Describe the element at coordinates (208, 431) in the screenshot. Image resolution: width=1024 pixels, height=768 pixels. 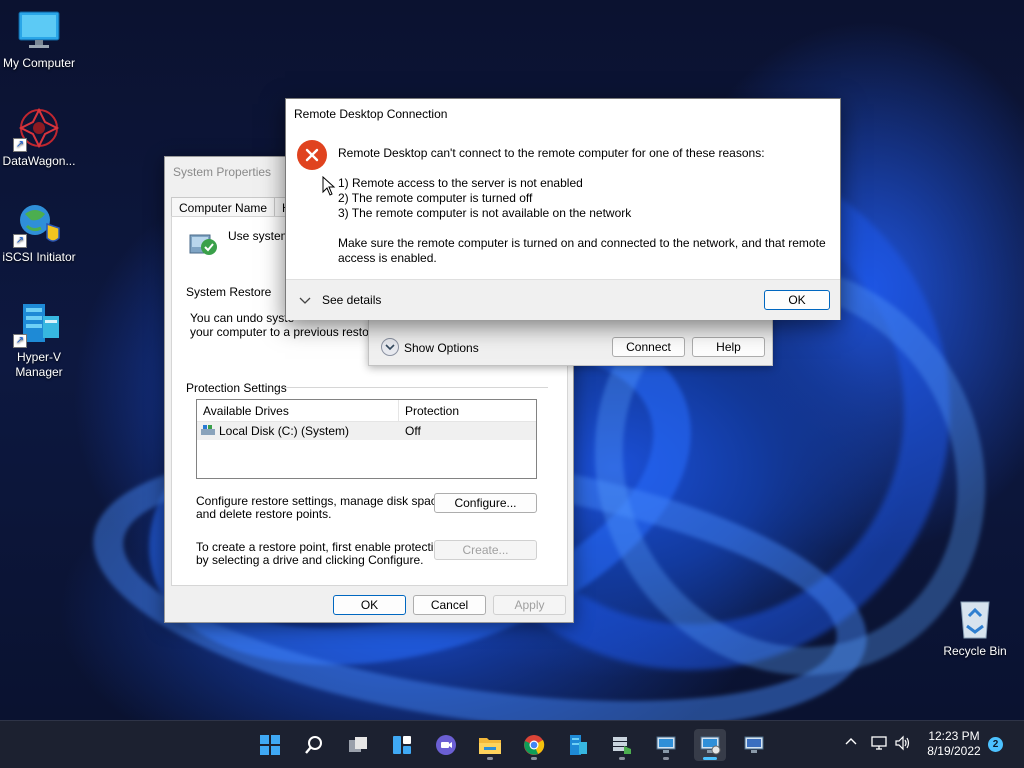
I see `drive-icon` at that location.